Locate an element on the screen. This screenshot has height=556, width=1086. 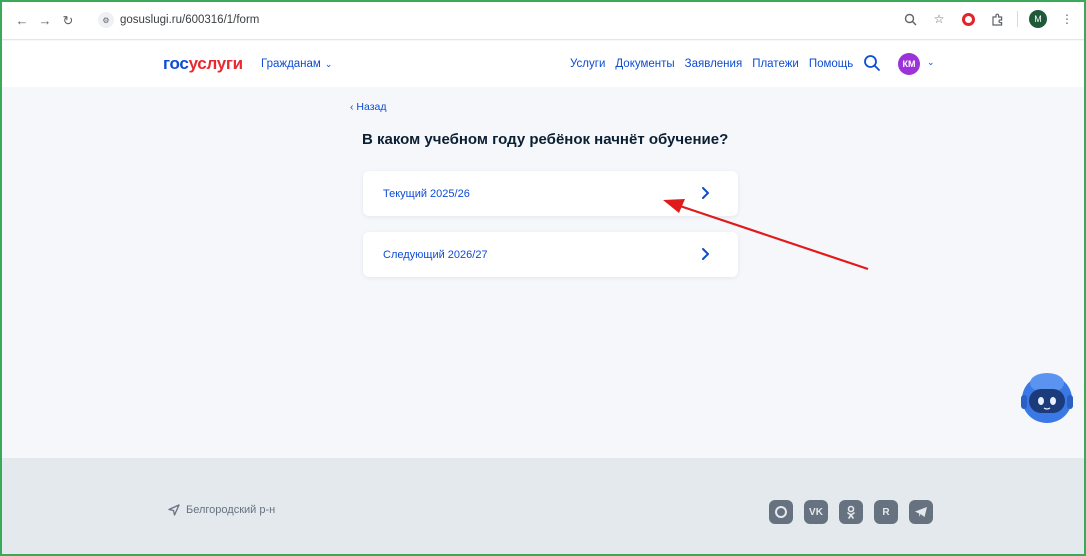
browser-toolbar: ← → ↻ ⚙ gosuslugi.ru/600316/1/form ☆ M ⋮ is located at coordinates (543, 21).